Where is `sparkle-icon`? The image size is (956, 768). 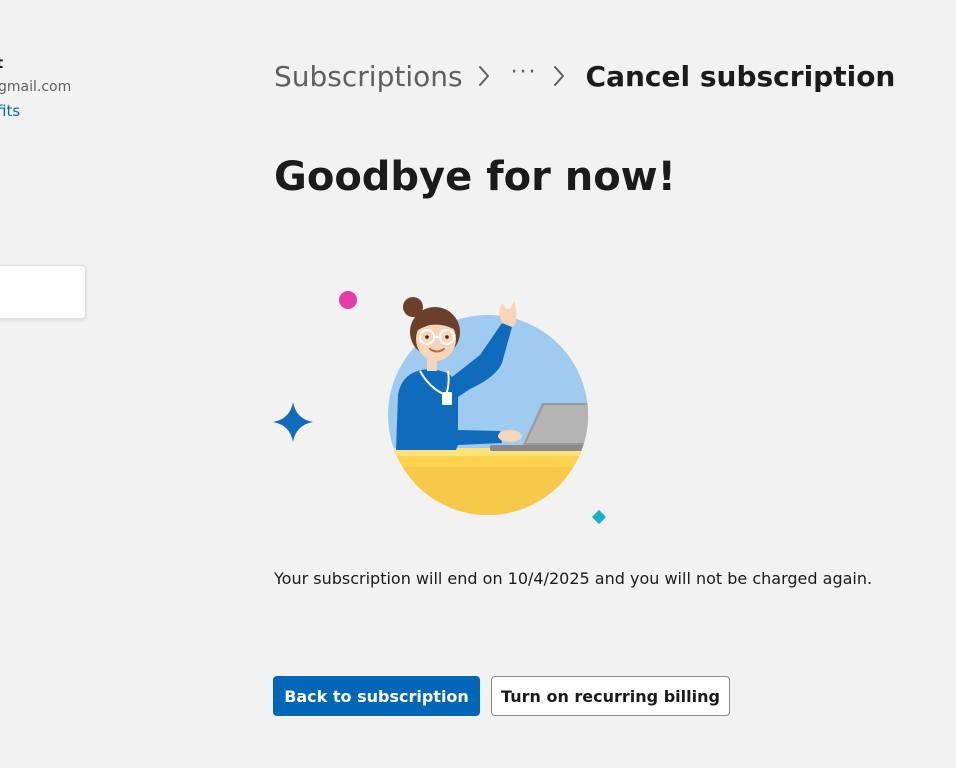 sparkle-icon is located at coordinates (293, 422).